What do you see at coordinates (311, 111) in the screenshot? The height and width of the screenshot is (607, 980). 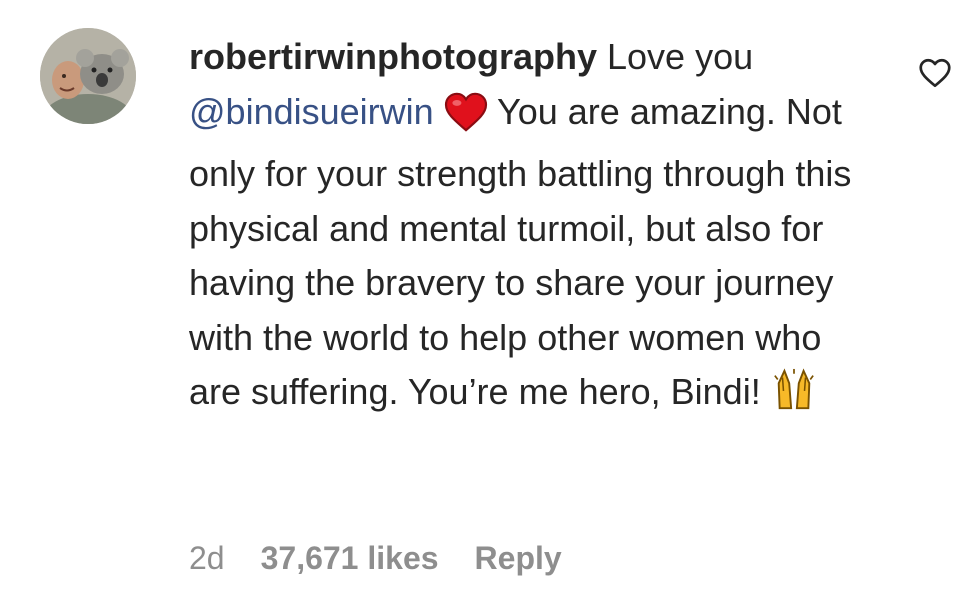 I see `mention-link: @bindisueirwin` at bounding box center [311, 111].